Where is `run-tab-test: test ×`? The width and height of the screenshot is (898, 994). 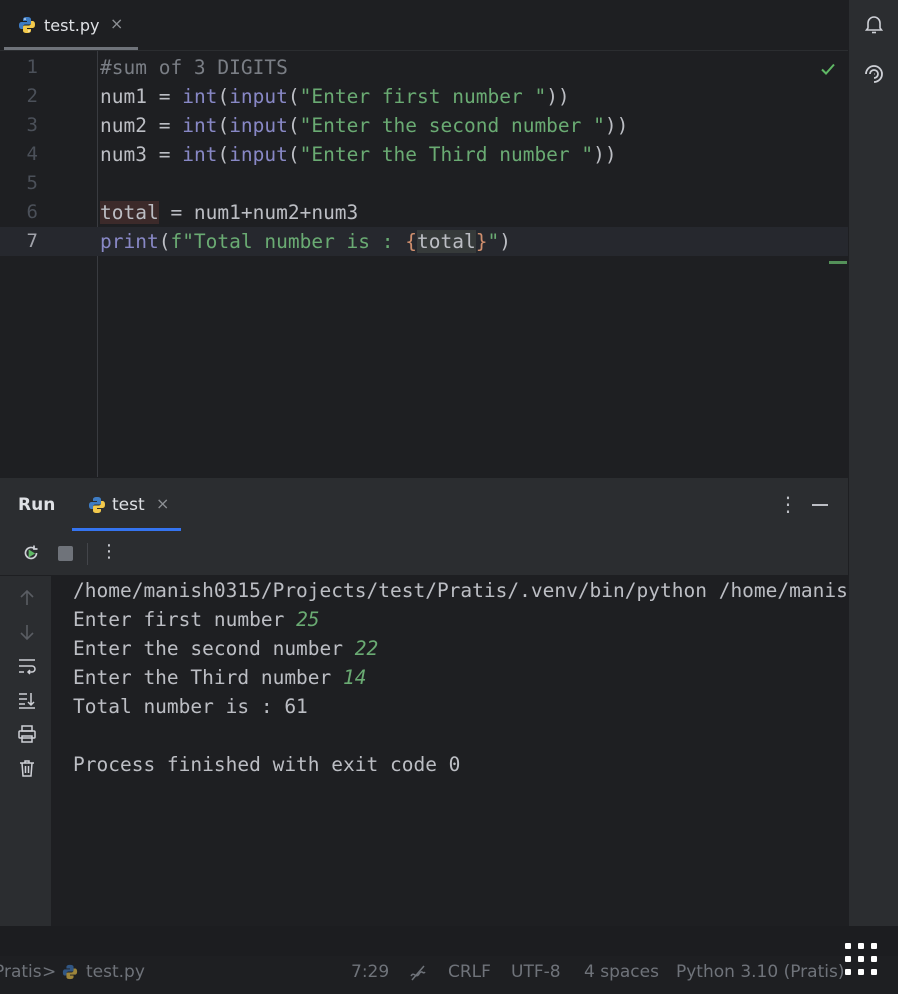
run-tab-test: test × is located at coordinates (126, 504).